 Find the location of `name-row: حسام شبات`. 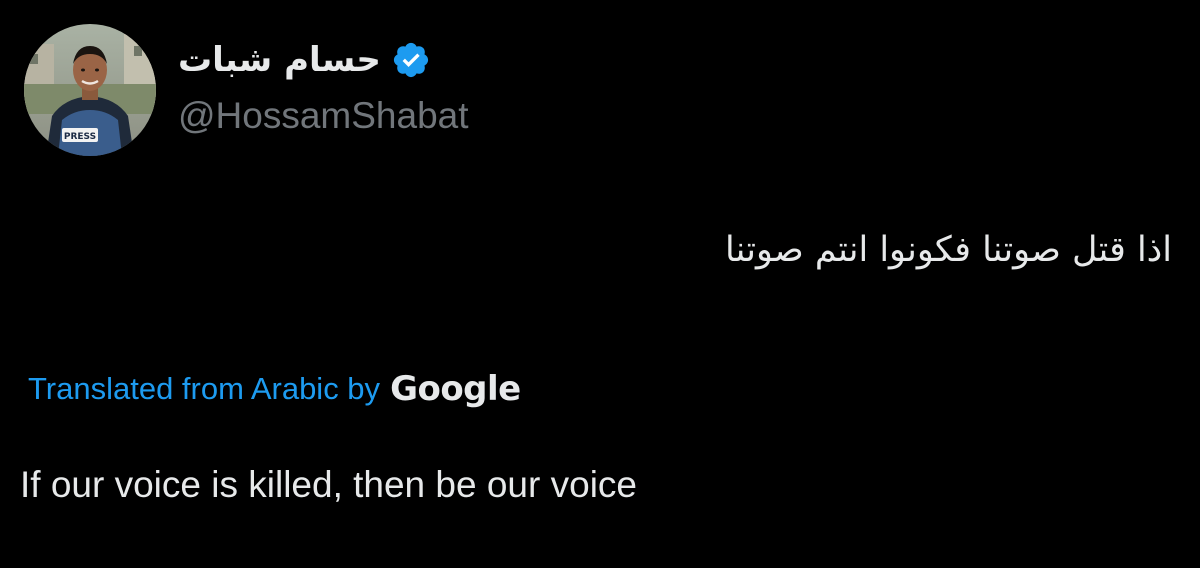

name-row: حسام شبات is located at coordinates (323, 60).